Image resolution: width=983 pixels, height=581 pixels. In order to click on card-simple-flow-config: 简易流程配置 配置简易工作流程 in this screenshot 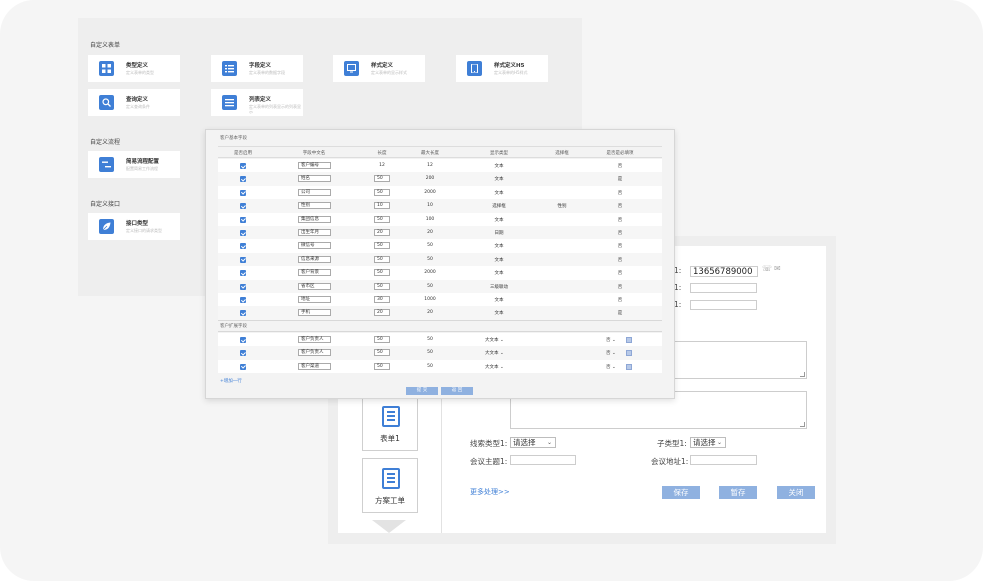, I will do `click(134, 164)`.